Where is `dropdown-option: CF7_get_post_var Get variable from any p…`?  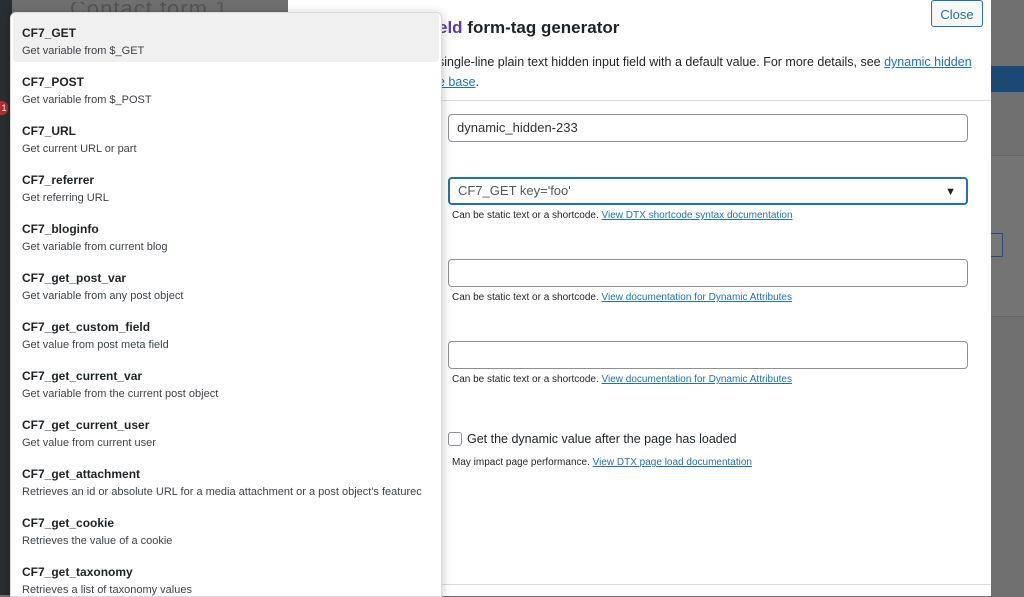 dropdown-option: CF7_get_post_var Get variable from any p… is located at coordinates (226, 282).